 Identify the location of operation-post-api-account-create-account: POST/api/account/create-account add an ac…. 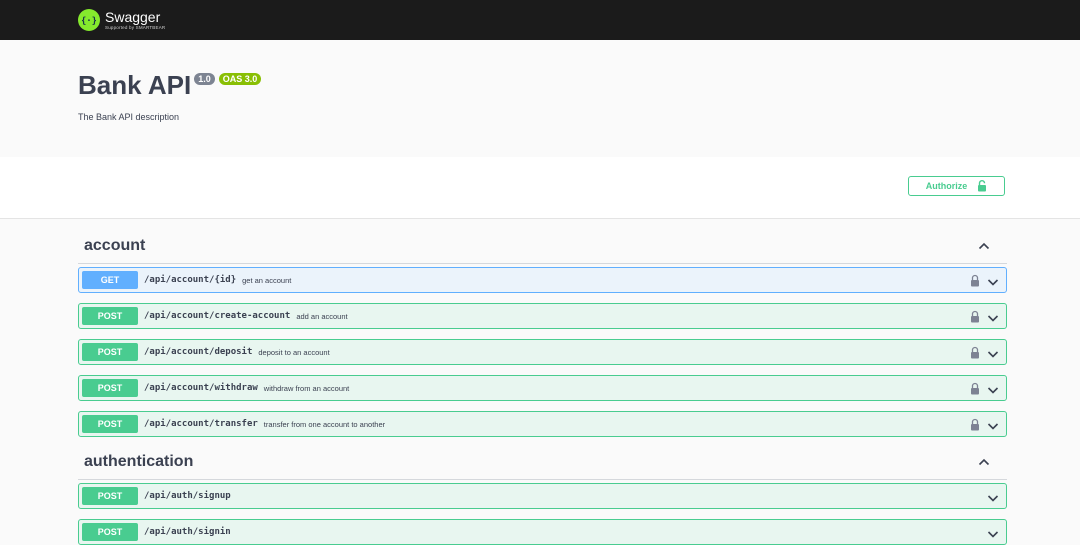
(542, 316).